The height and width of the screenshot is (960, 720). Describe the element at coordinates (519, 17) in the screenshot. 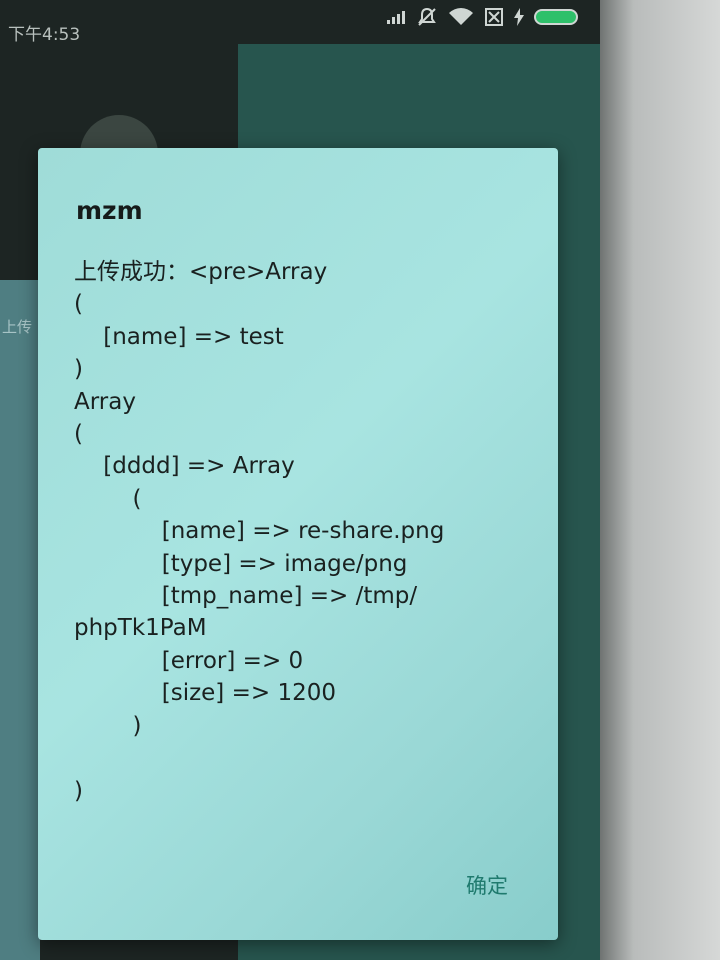

I see `charging-icon` at that location.